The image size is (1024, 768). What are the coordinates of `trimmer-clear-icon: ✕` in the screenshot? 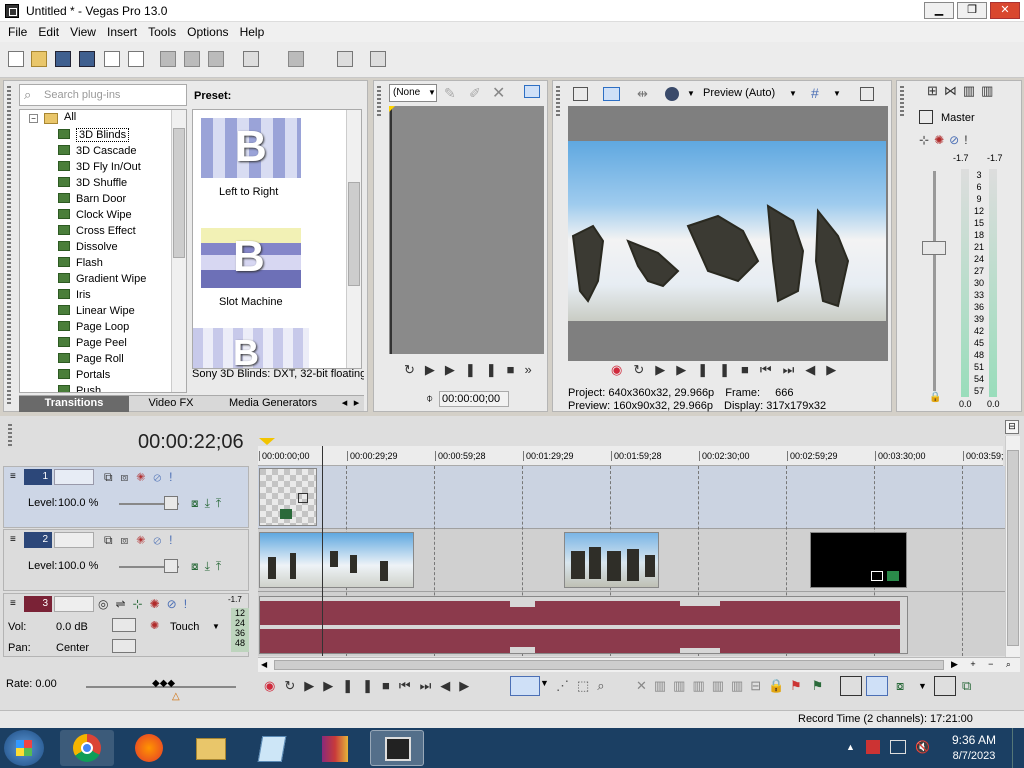 It's located at (498, 93).